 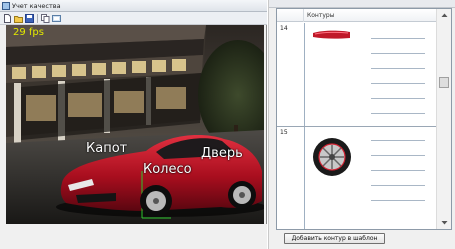 I want to click on copy-icon, so click(x=45, y=18).